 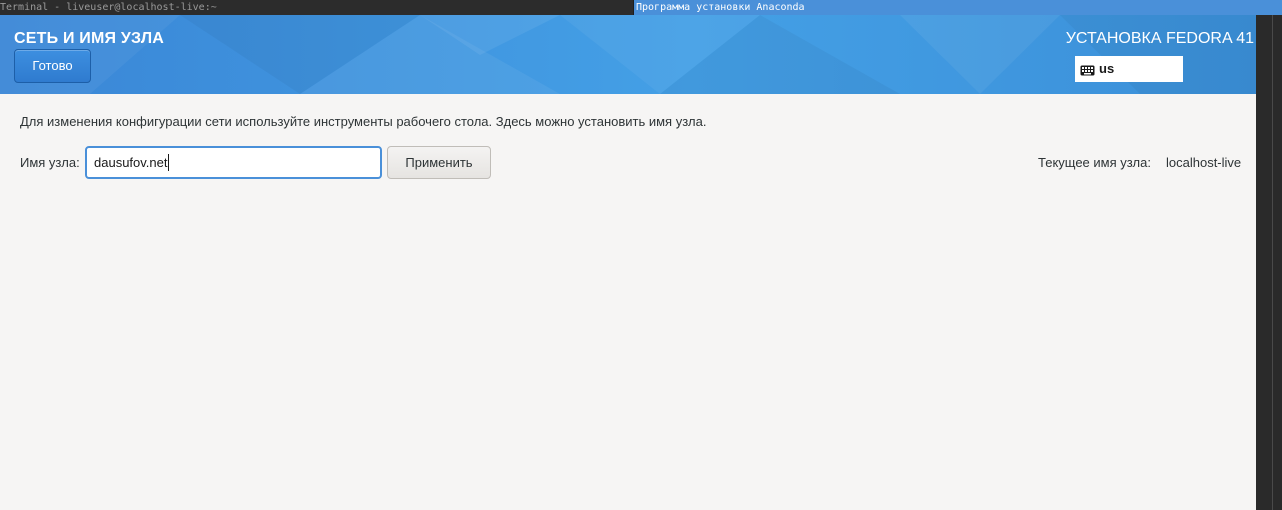 I want to click on current-hostname-label: Текущее имя узла:, so click(x=1094, y=162).